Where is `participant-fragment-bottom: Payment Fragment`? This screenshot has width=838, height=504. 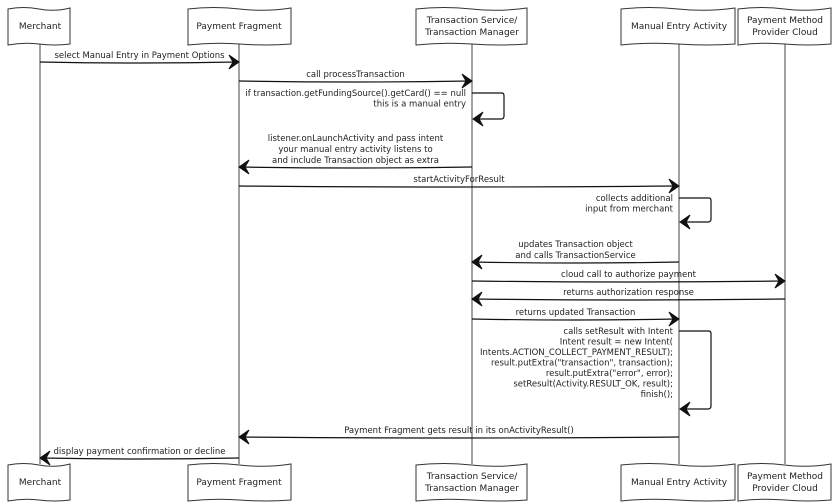
participant-fragment-bottom: Payment Fragment is located at coordinates (239, 482).